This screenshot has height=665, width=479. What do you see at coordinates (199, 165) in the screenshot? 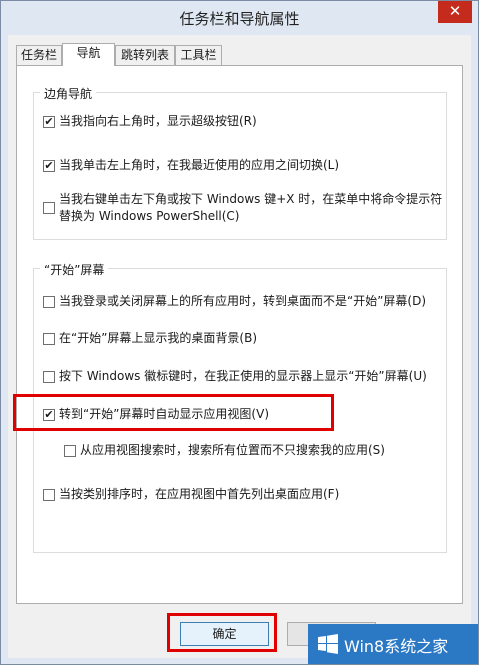
I see `option-label: 当我单击左上角时，在我最近使用的应用之间切换(L)` at bounding box center [199, 165].